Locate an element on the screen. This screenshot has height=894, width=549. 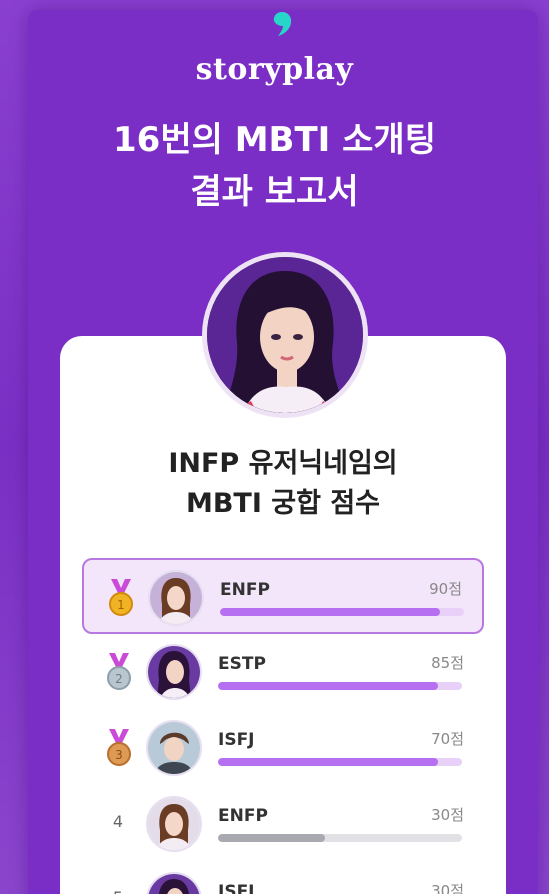
ranking-row-3: 3 ISFJ 70점 is located at coordinates (283, 748).